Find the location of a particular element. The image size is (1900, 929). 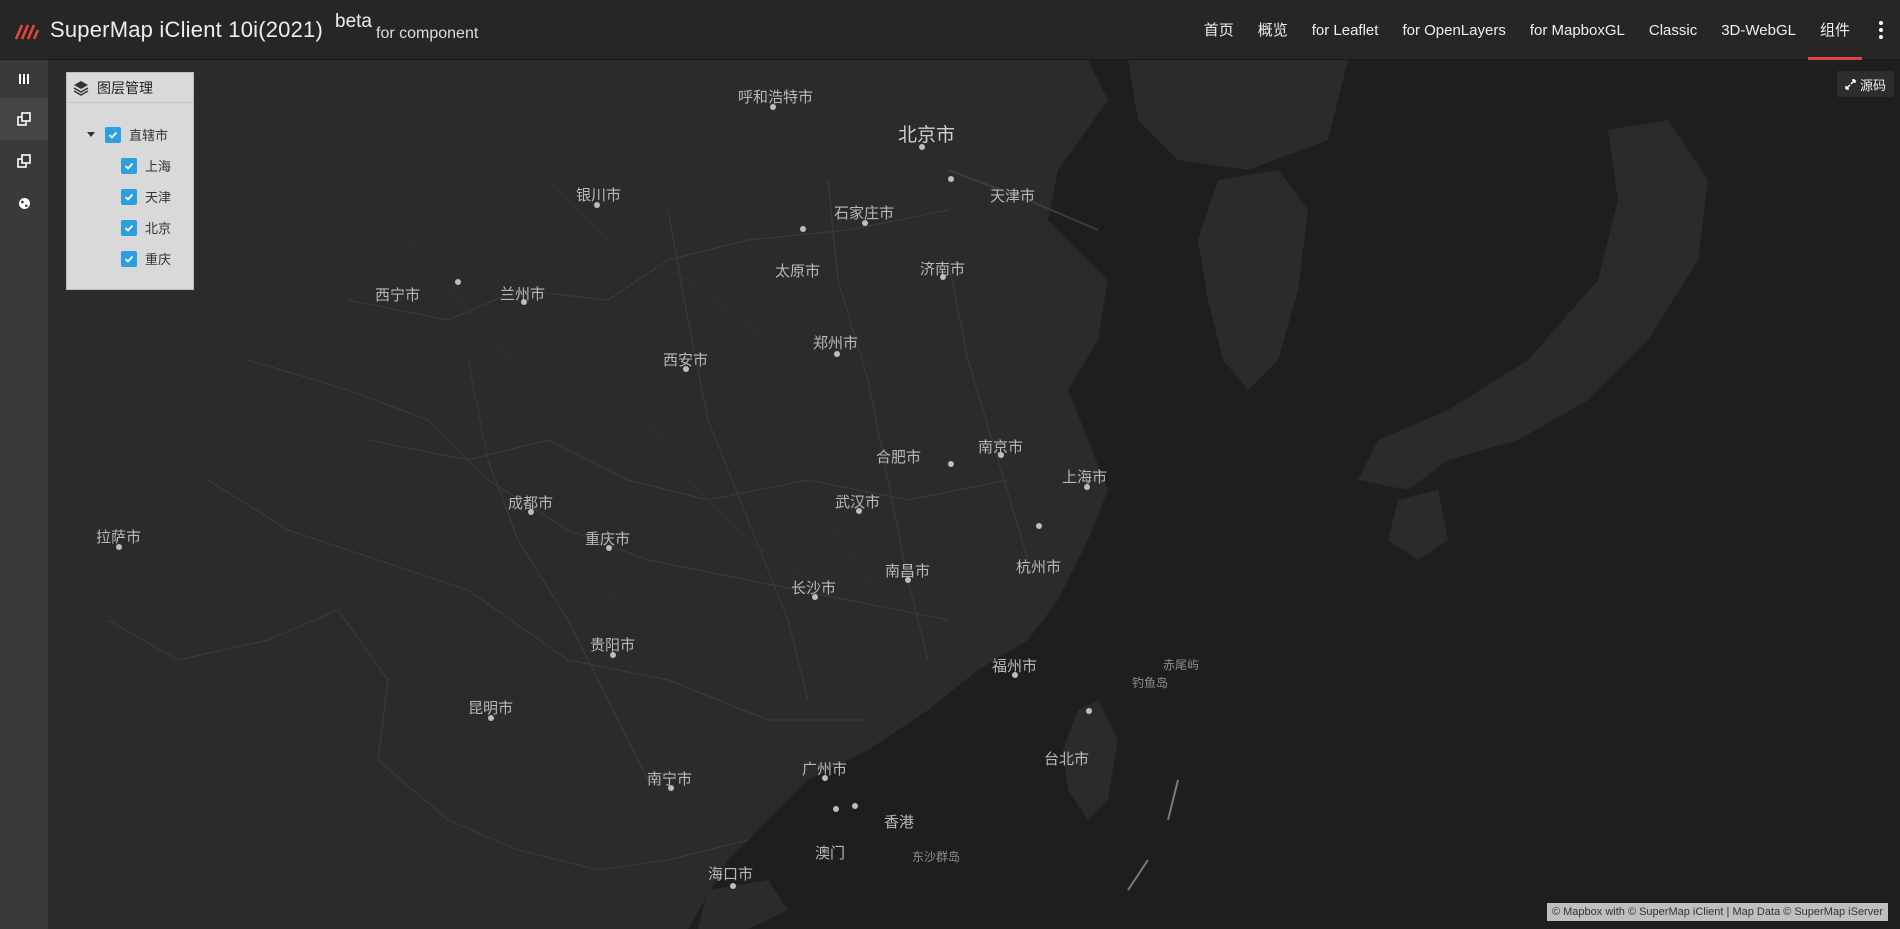

layer-item-row: 天津 is located at coordinates (130, 196).